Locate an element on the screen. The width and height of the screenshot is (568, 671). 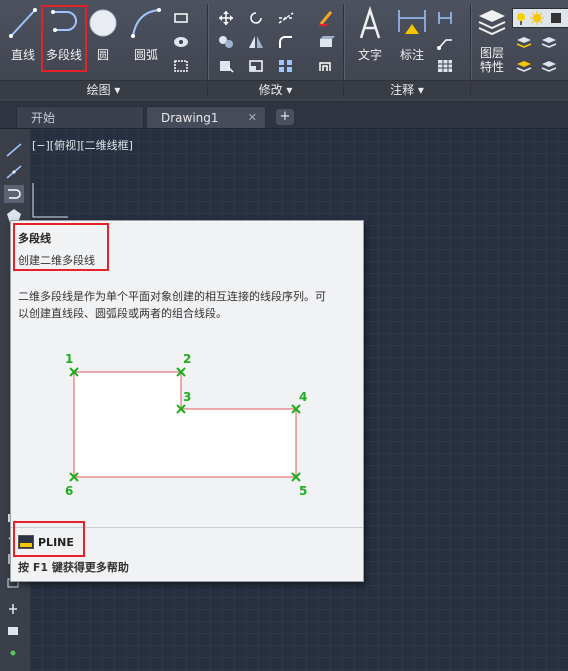
draw-panel-title: 绘图 ▾ is located at coordinates (103, 89).